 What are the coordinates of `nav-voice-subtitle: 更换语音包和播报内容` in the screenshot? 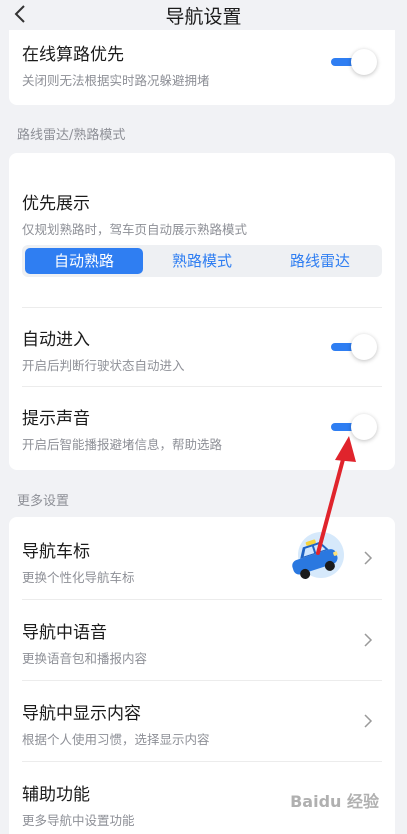 It's located at (85, 658).